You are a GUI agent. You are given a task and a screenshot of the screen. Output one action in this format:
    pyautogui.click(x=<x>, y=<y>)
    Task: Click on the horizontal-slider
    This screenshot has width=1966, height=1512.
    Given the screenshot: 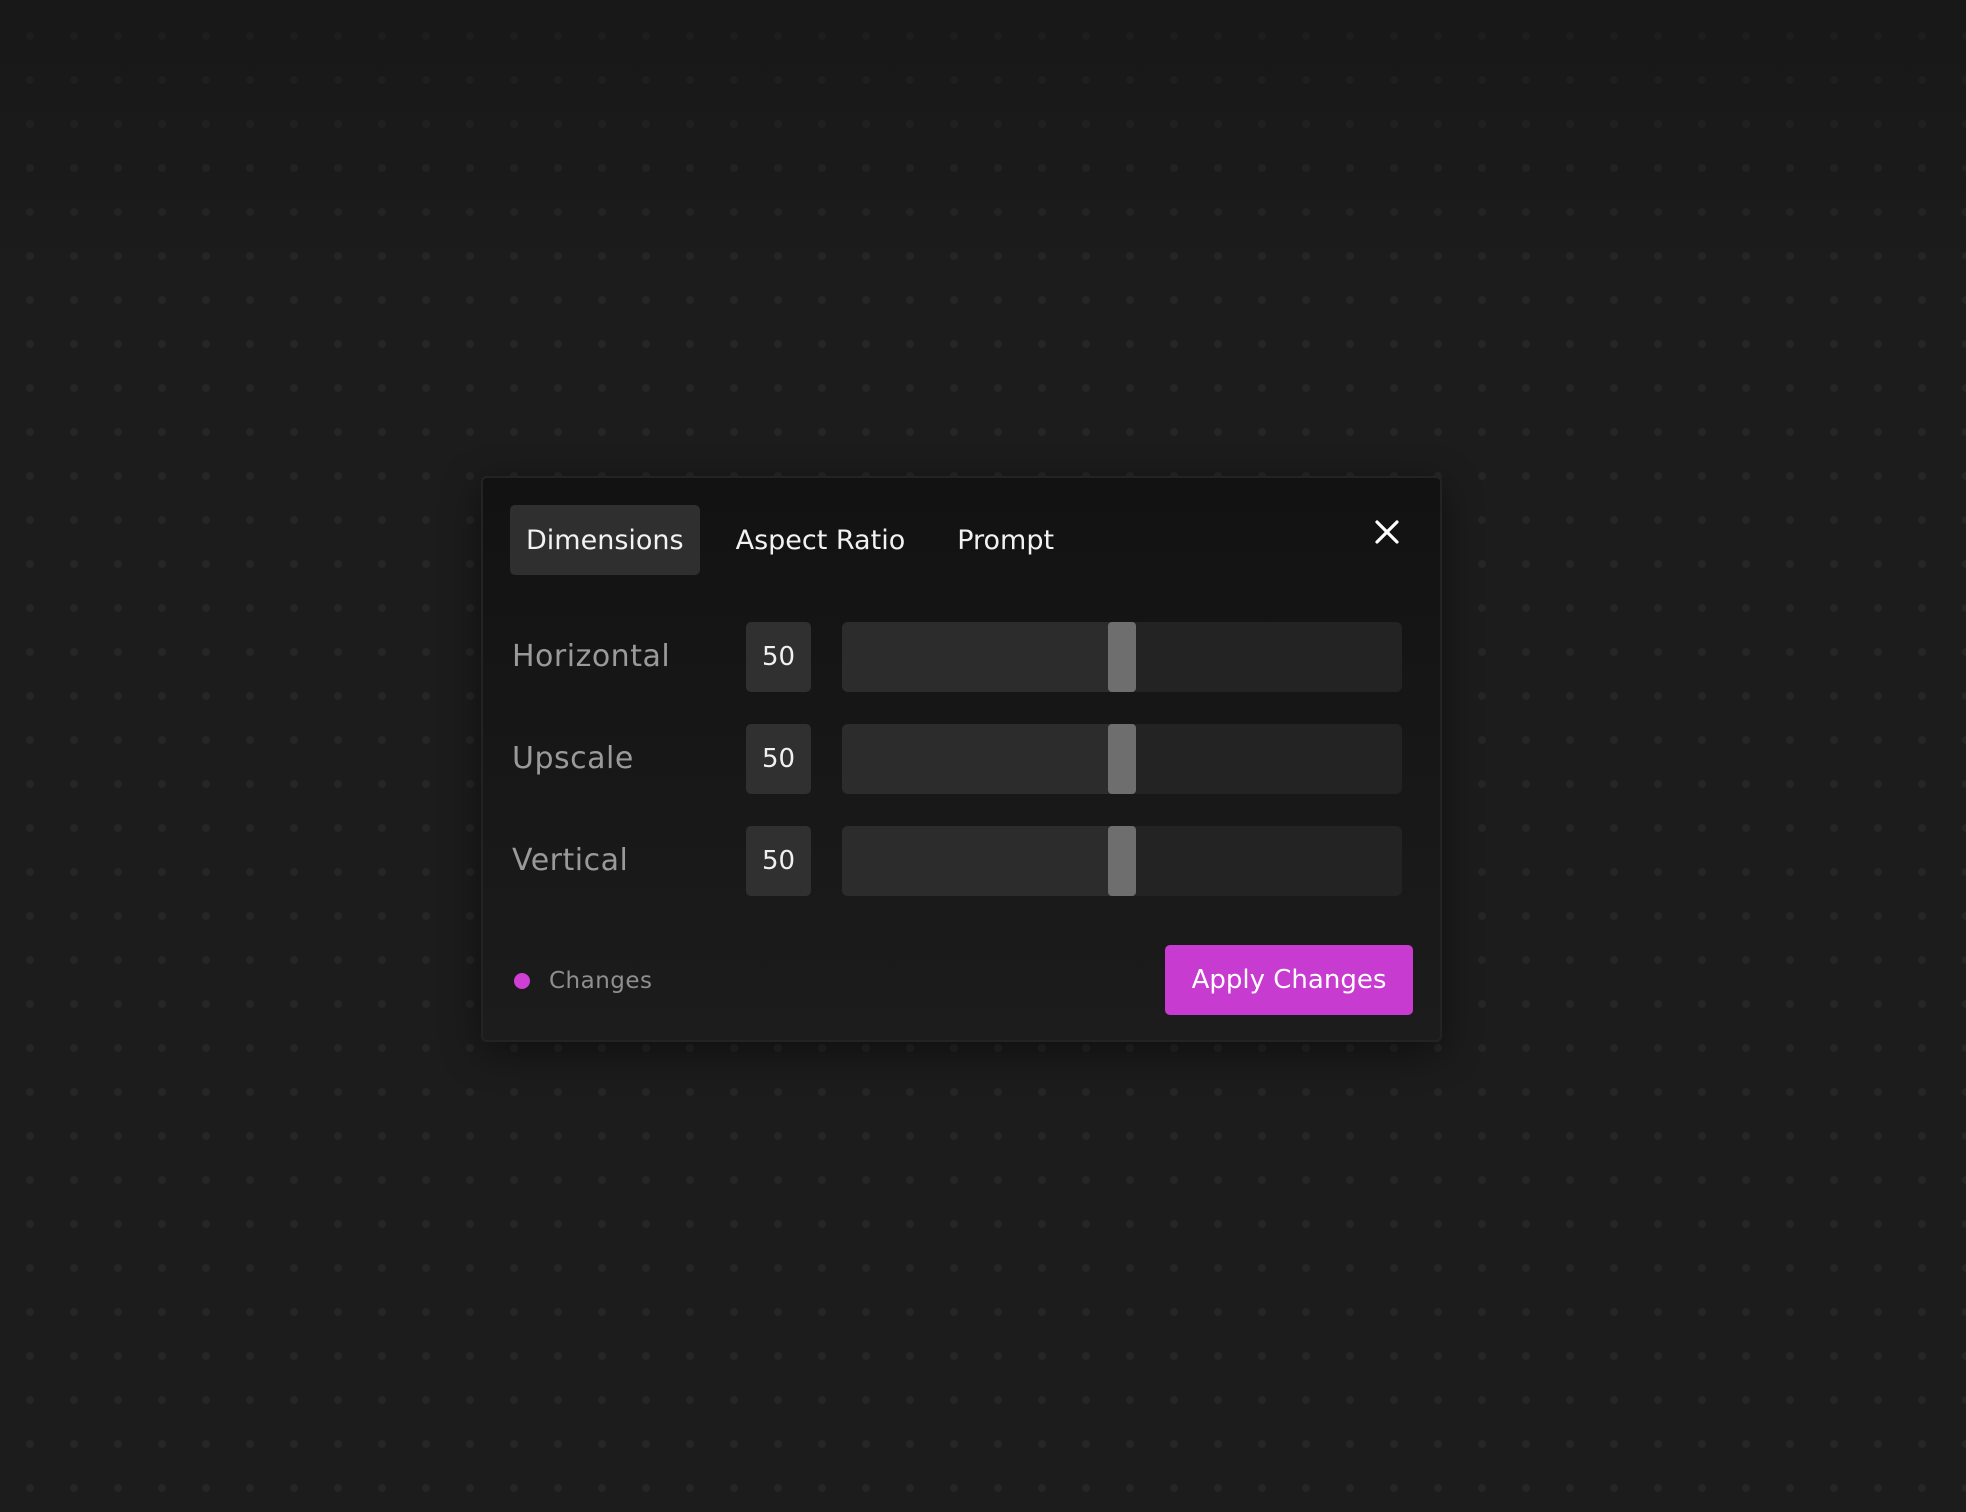 What is the action you would take?
    pyautogui.click(x=1122, y=657)
    